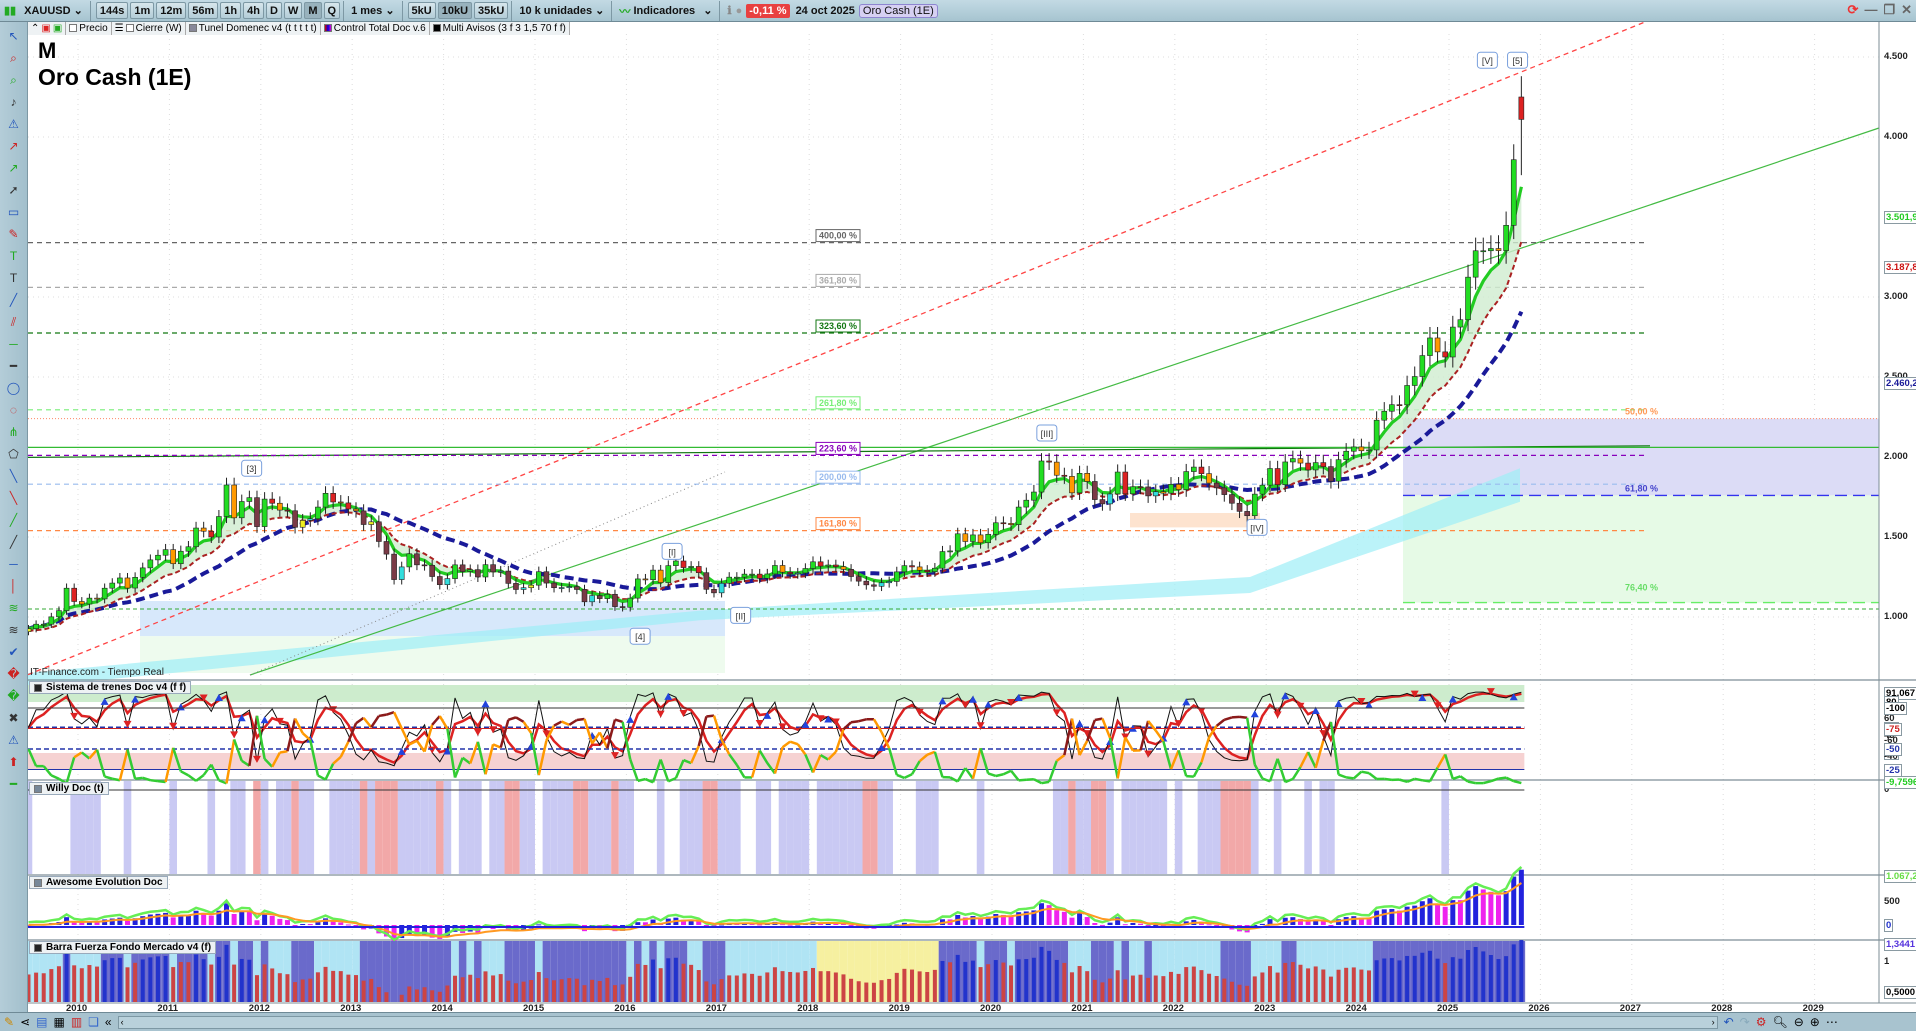  I want to click on line-2-icon: ╲, so click(14, 498).